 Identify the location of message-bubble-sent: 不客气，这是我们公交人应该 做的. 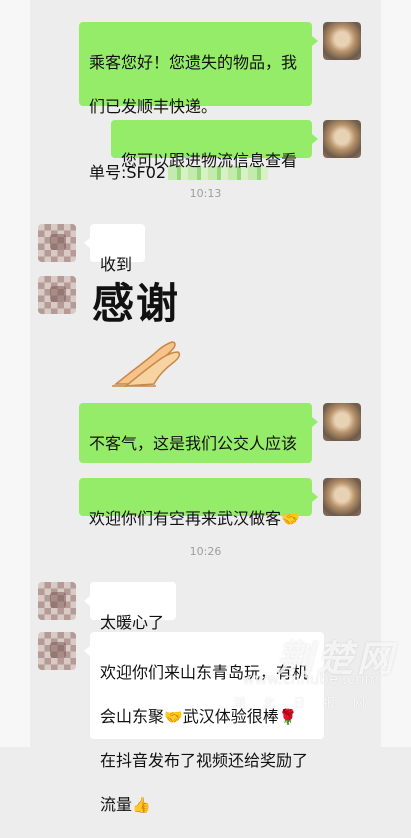
(198, 450).